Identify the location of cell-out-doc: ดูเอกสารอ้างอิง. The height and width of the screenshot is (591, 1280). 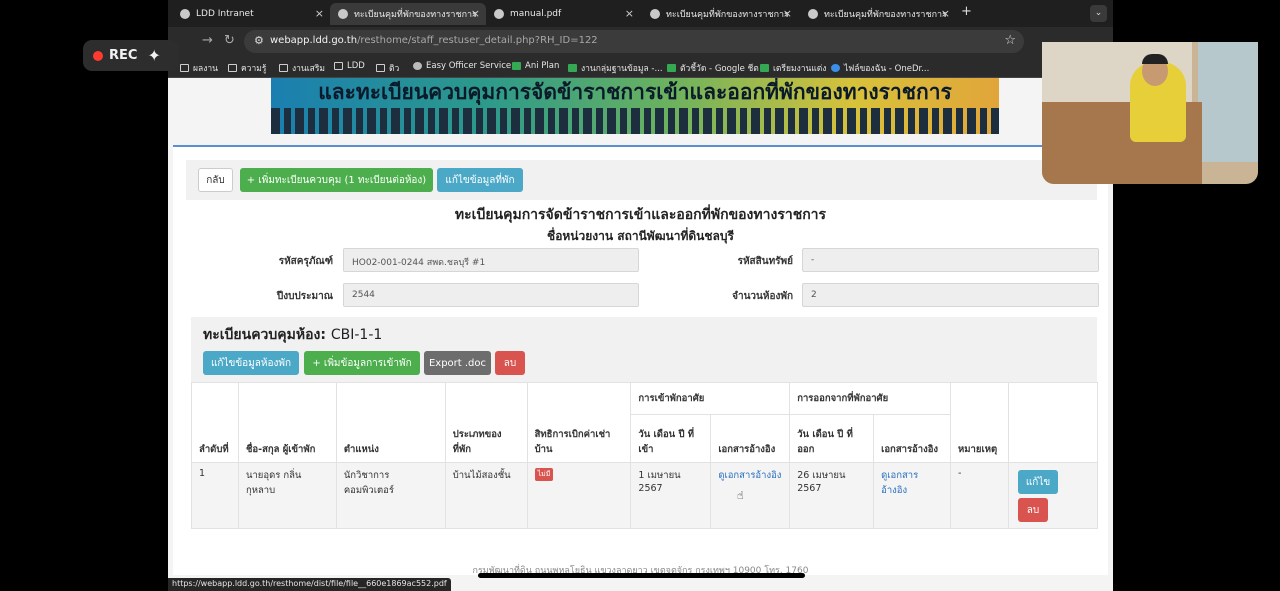
(912, 495).